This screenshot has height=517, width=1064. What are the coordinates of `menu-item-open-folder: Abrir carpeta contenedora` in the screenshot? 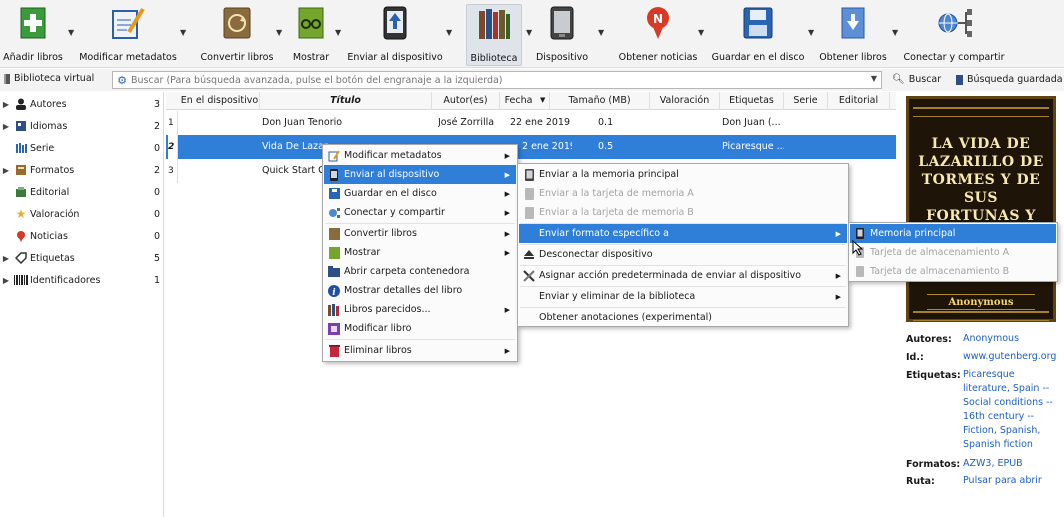 It's located at (420, 271).